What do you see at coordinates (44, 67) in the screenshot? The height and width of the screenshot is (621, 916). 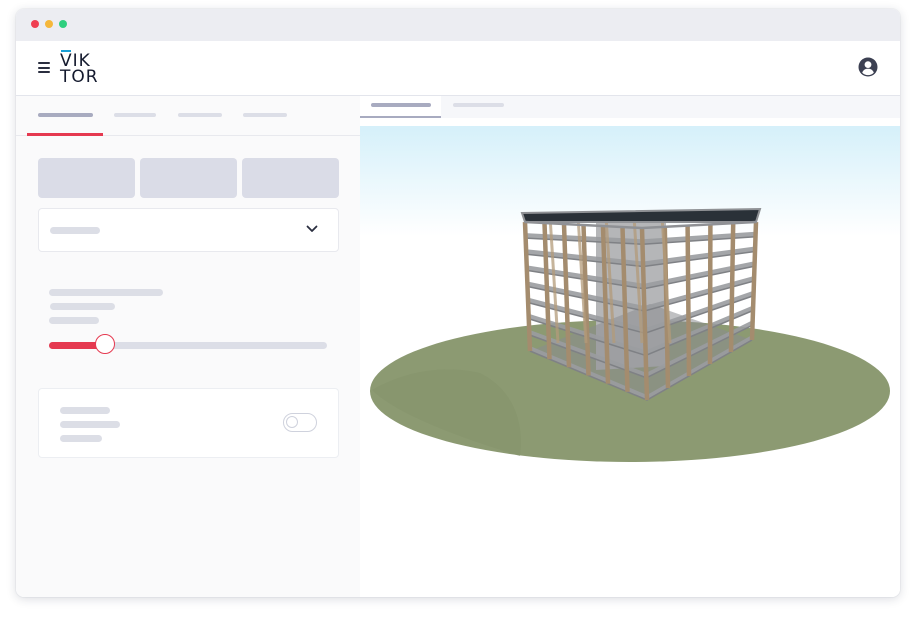 I see `hamburger-icon` at bounding box center [44, 67].